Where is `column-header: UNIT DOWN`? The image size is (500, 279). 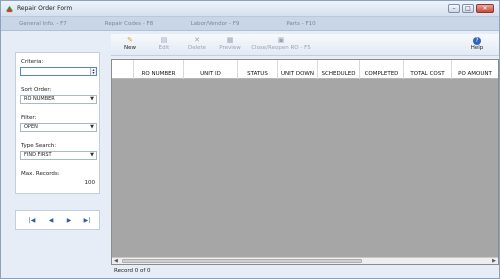
column-header: UNIT DOWN is located at coordinates (298, 69).